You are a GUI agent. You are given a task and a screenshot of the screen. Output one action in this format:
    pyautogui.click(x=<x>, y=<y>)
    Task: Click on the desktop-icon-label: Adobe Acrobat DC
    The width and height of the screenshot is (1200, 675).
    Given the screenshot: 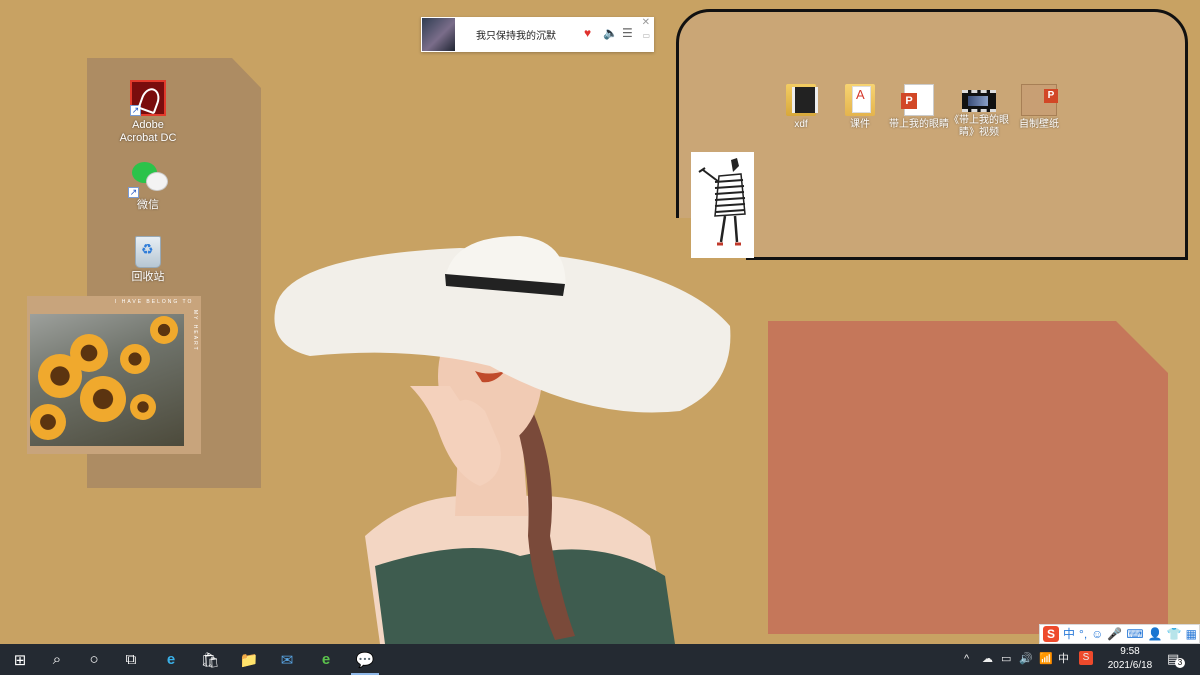 What is the action you would take?
    pyautogui.click(x=148, y=131)
    